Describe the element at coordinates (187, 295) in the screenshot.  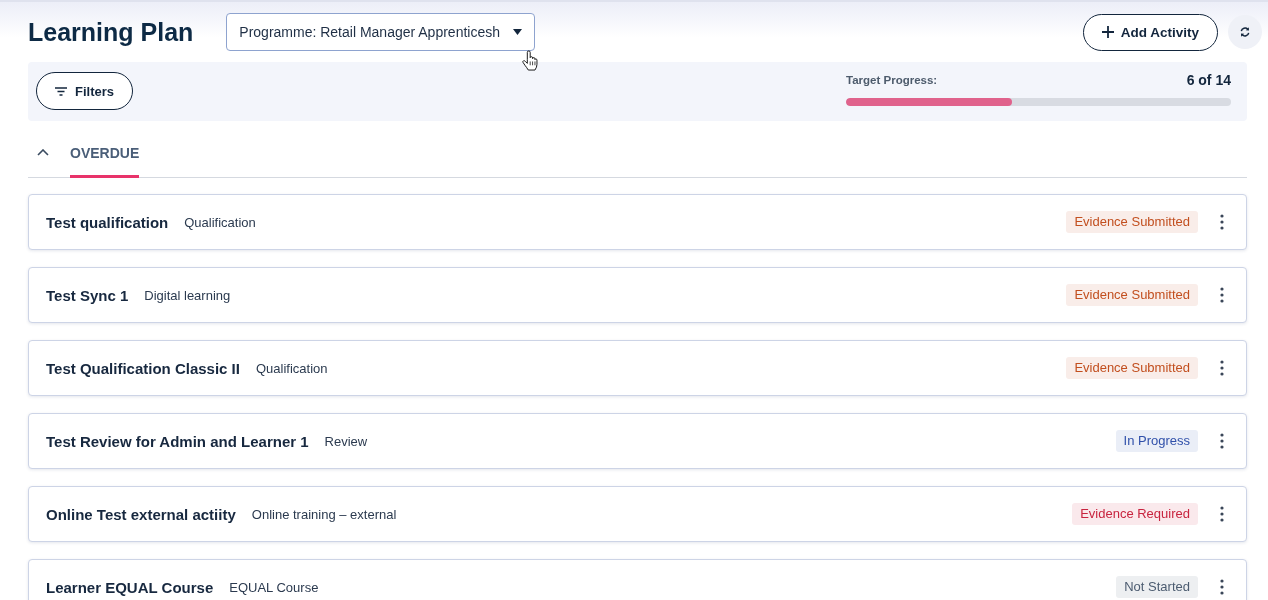
I see `activity-type: Digital learning` at that location.